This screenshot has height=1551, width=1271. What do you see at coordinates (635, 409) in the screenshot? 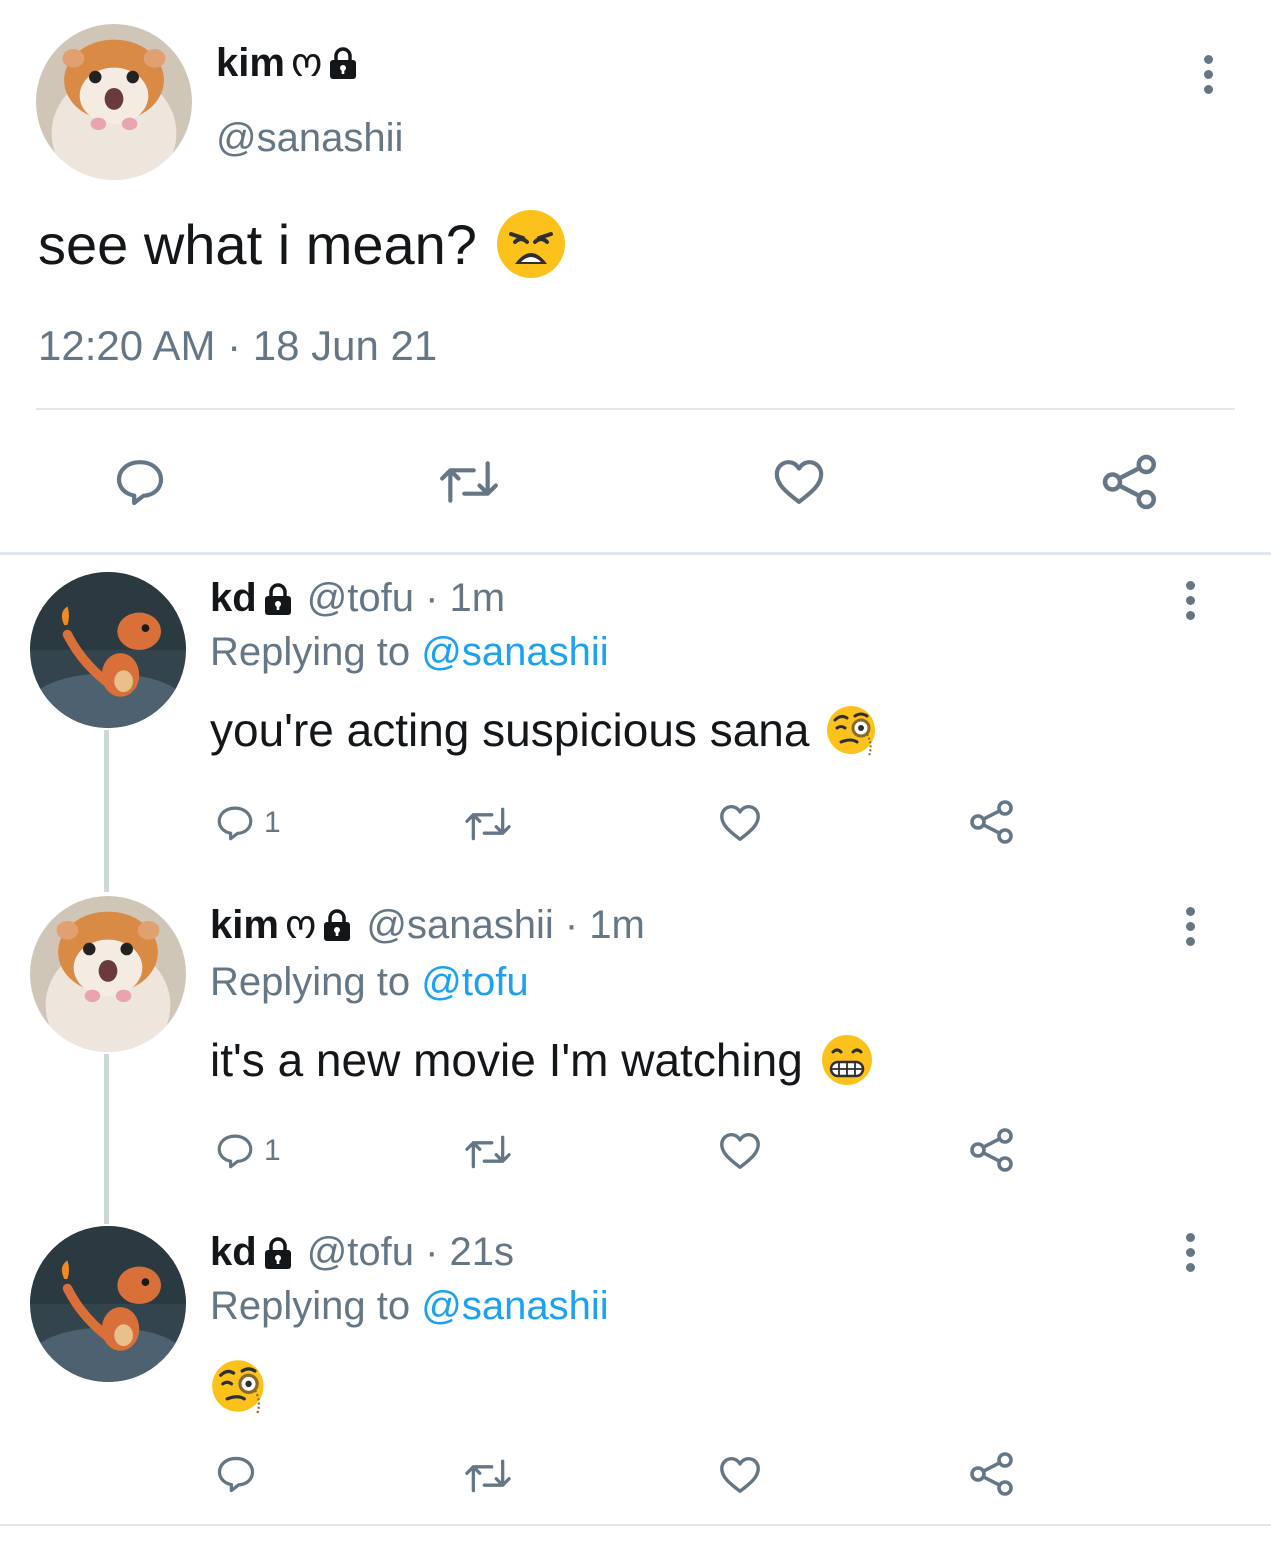
I see `divider` at bounding box center [635, 409].